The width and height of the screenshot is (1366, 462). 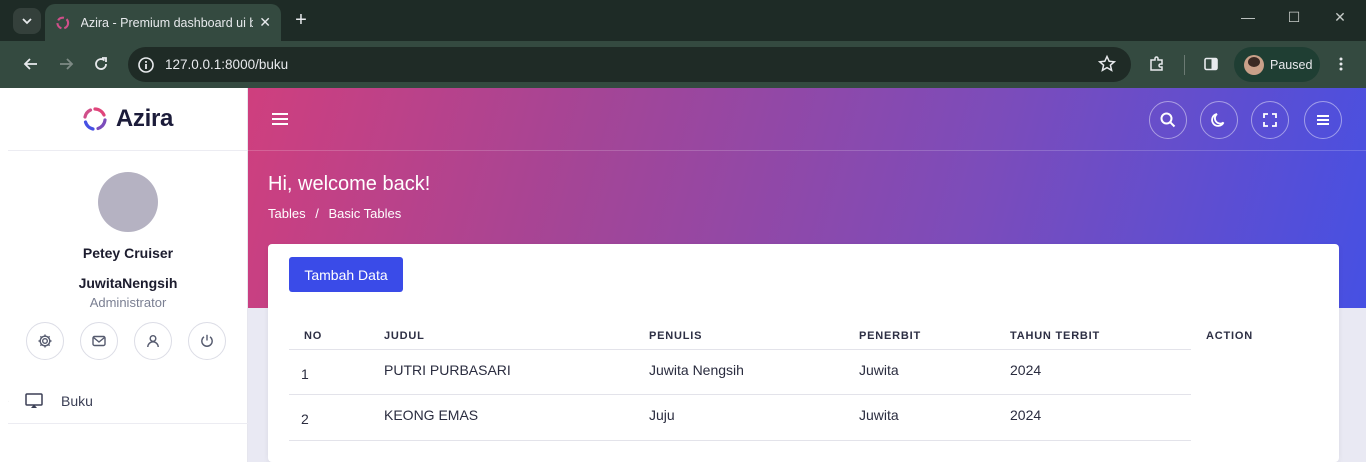 I want to click on user-role: Administrator, so click(x=128, y=302).